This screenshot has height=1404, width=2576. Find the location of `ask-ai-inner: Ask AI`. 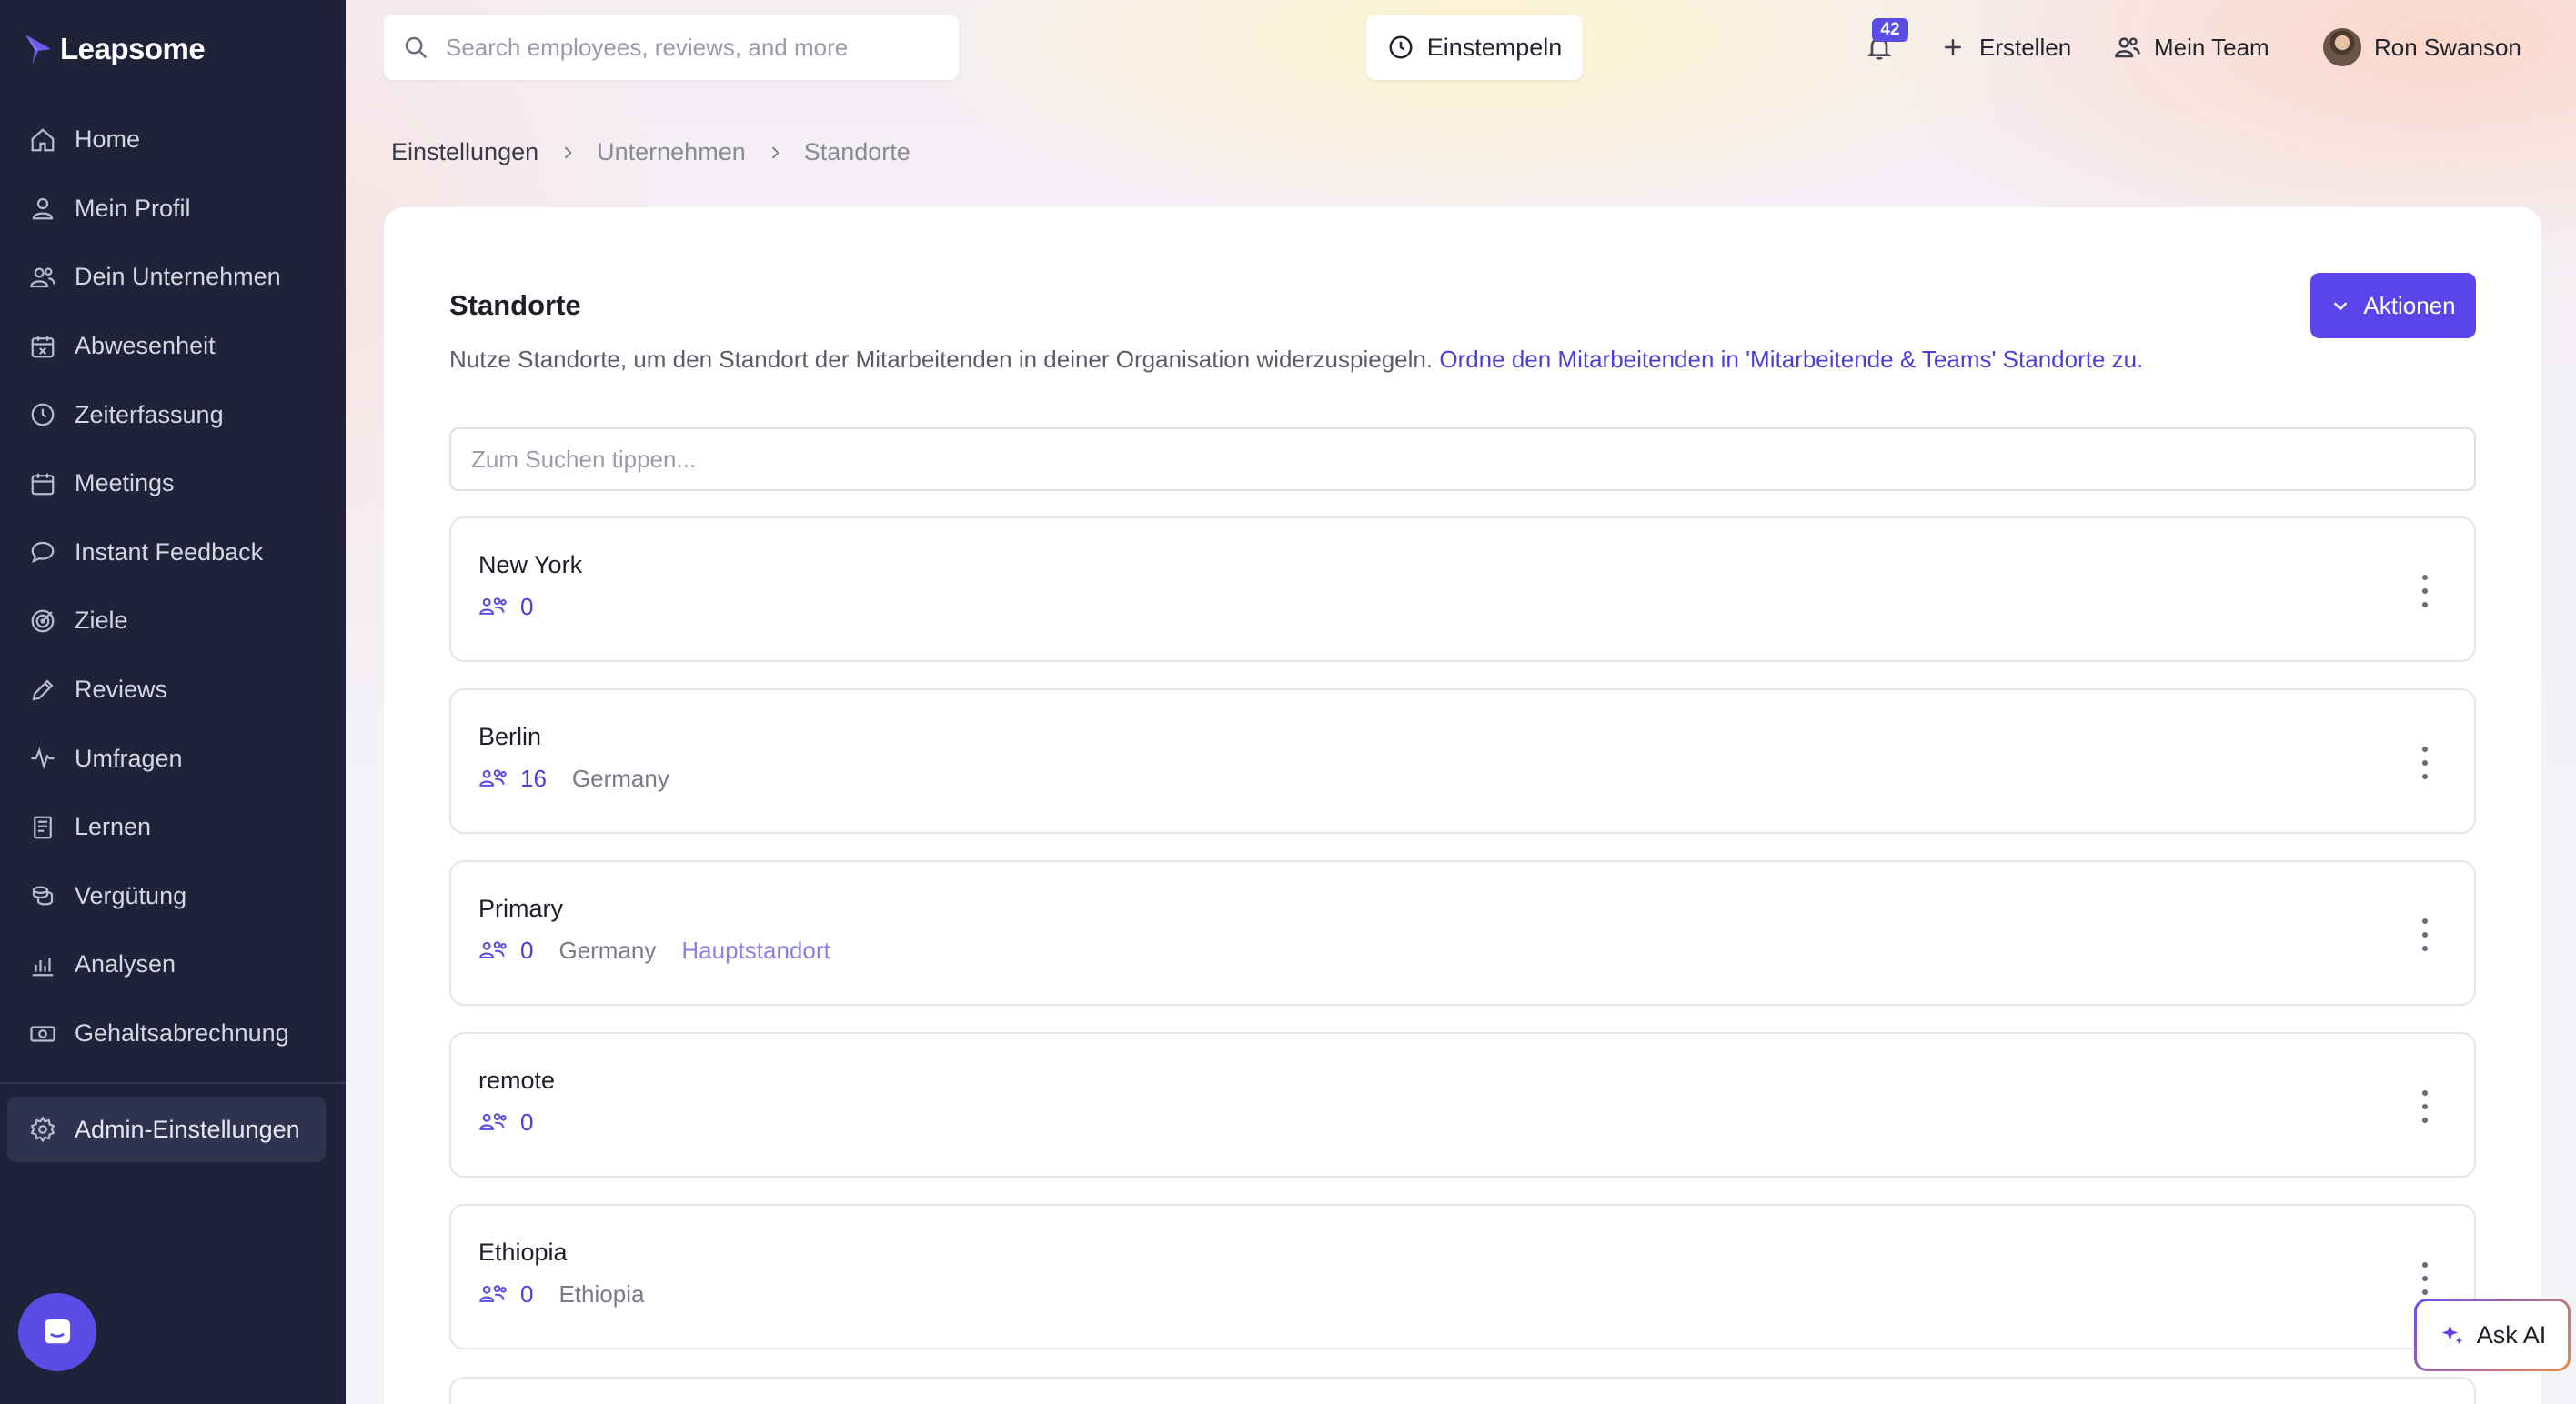

ask-ai-inner: Ask AI is located at coordinates (2492, 1335).